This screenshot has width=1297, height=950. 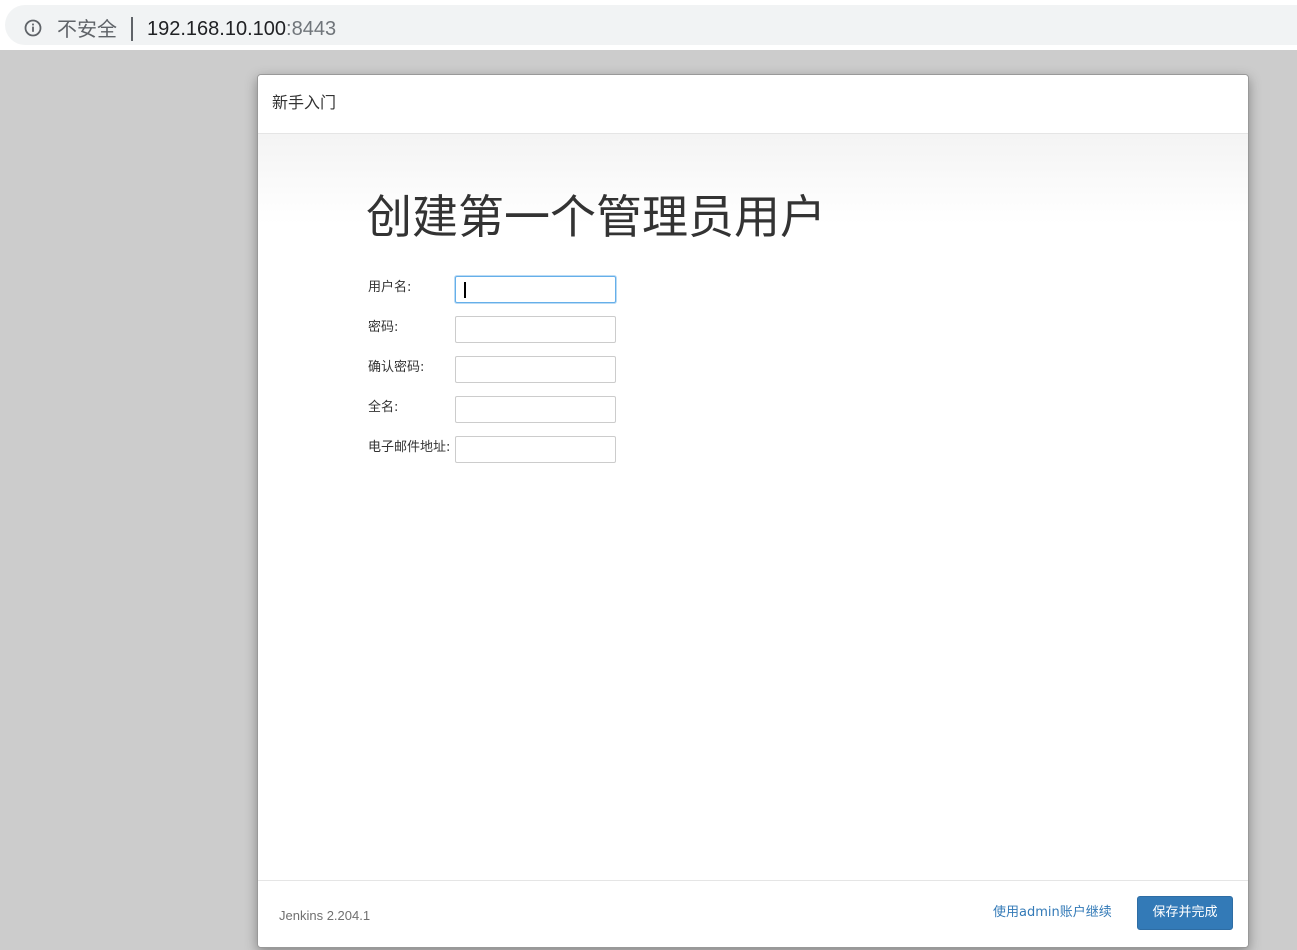 I want to click on page-heading: 创建第一个管理员用户, so click(x=596, y=217).